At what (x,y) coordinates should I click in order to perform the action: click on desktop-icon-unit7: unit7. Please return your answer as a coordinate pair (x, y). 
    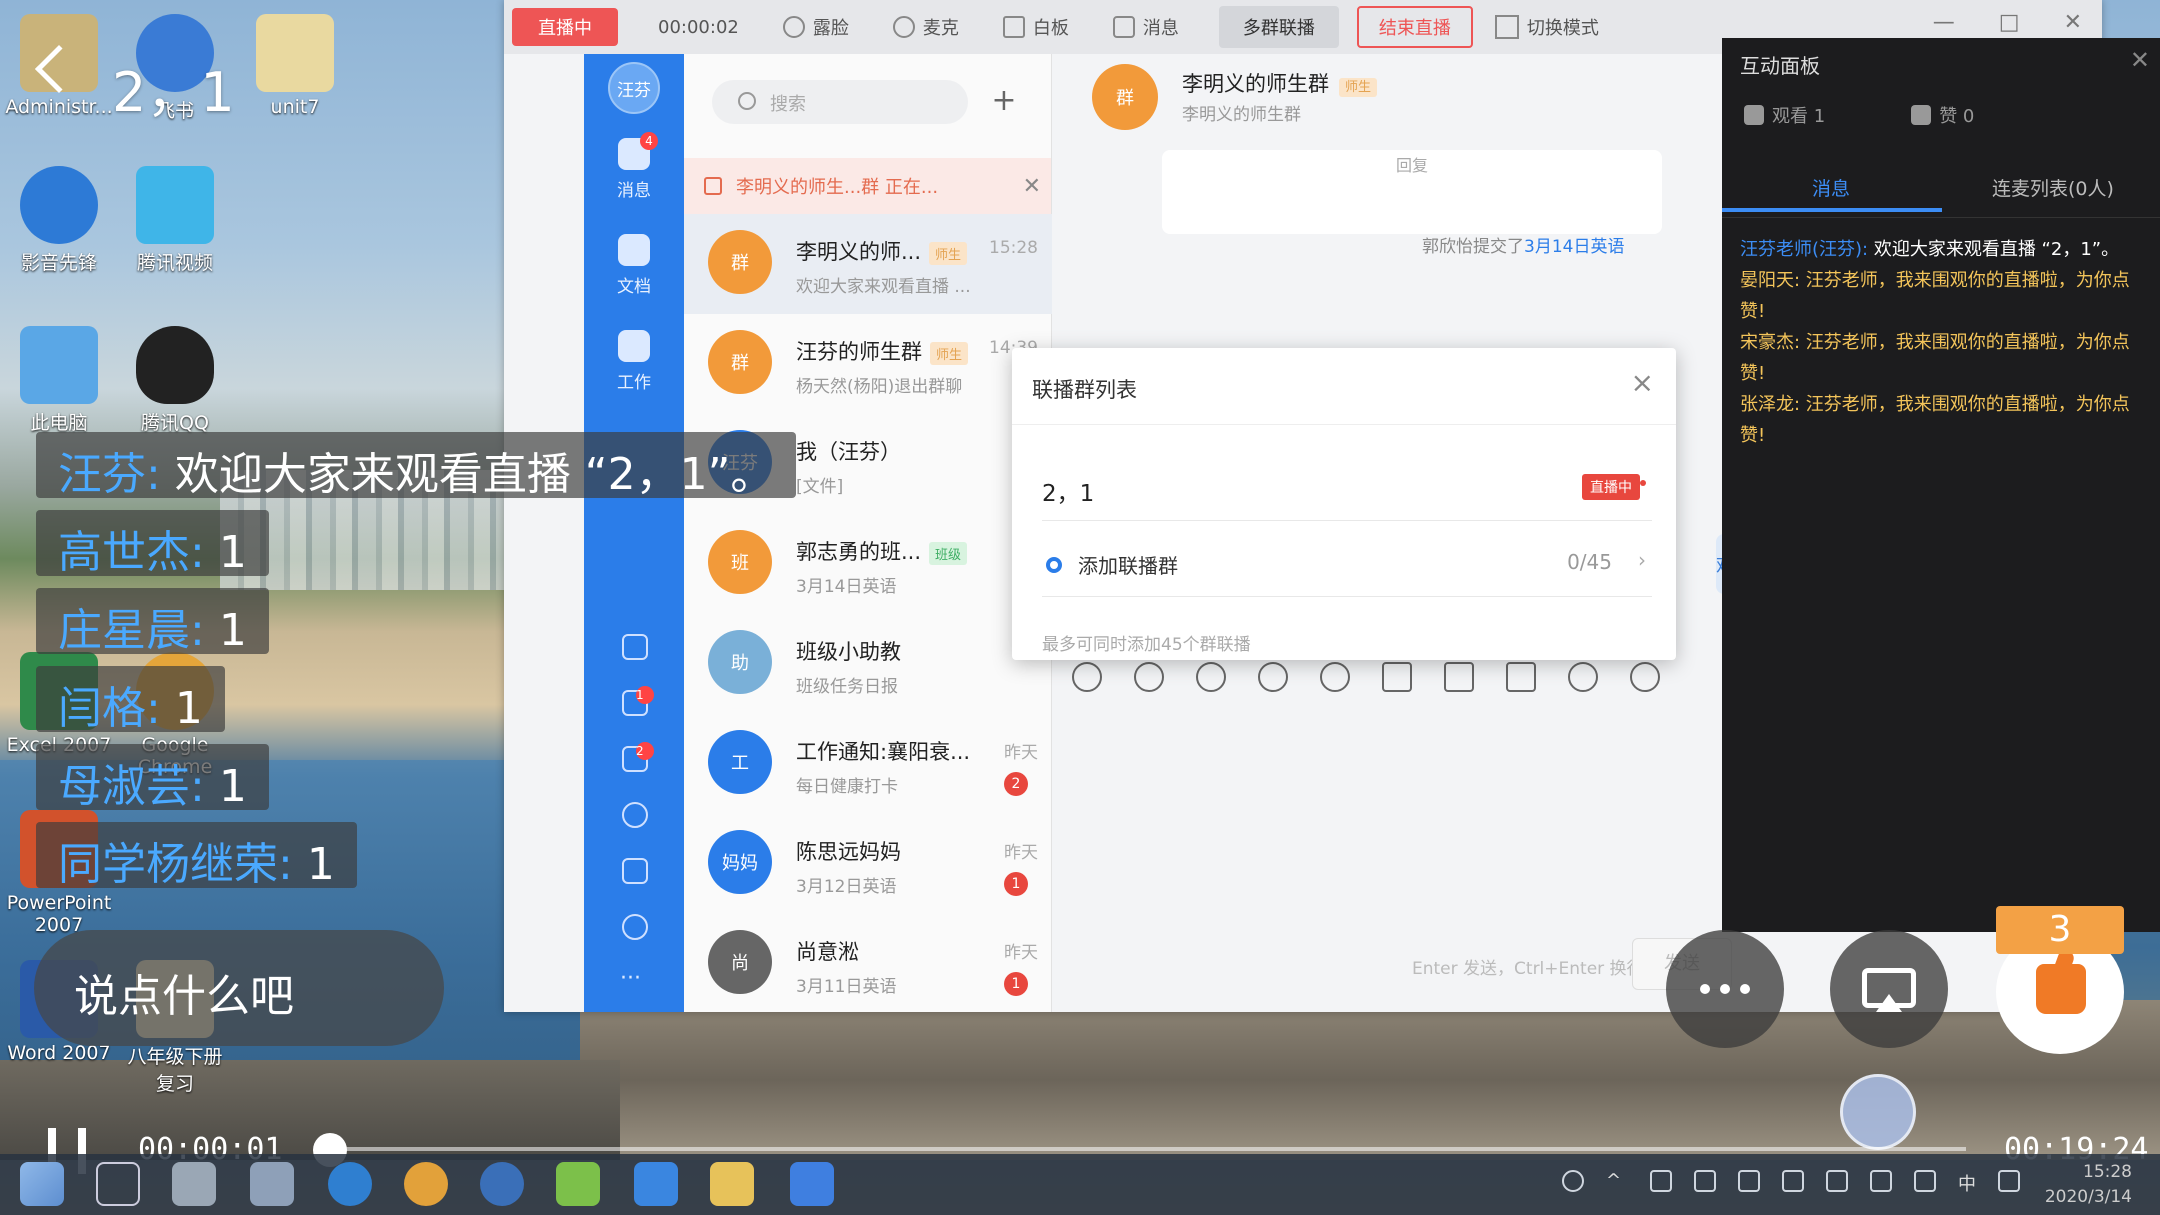
    Looking at the image, I should click on (295, 66).